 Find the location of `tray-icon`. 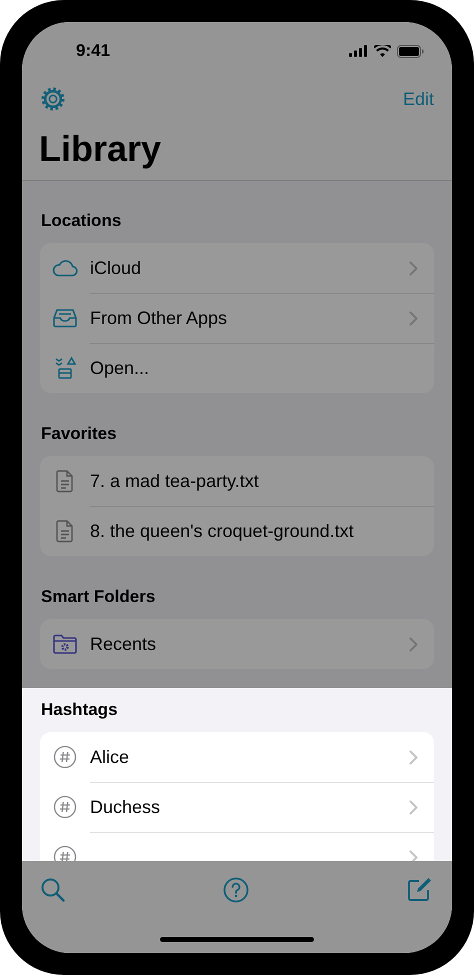

tray-icon is located at coordinates (65, 318).